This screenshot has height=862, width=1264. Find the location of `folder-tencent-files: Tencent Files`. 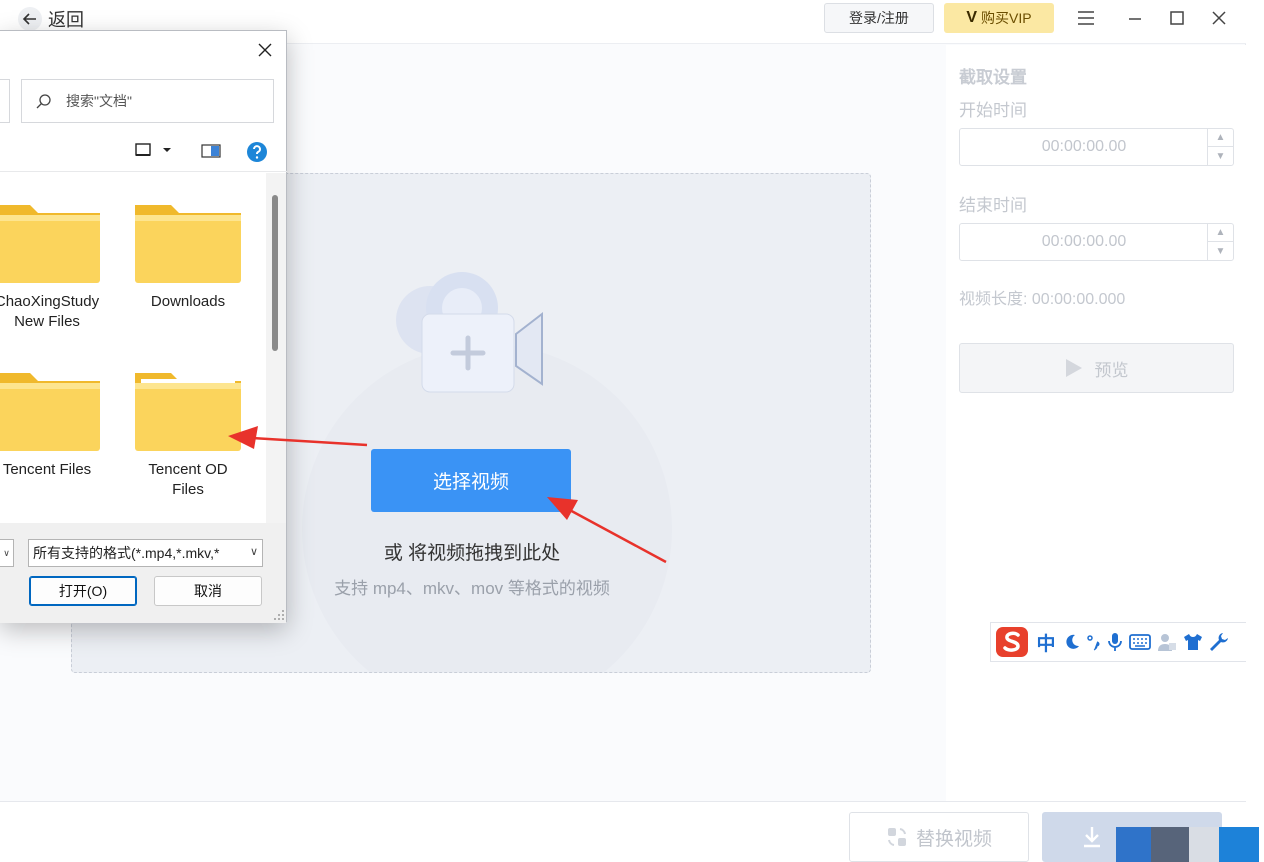

folder-tencent-files: Tencent Files is located at coordinates (53, 423).